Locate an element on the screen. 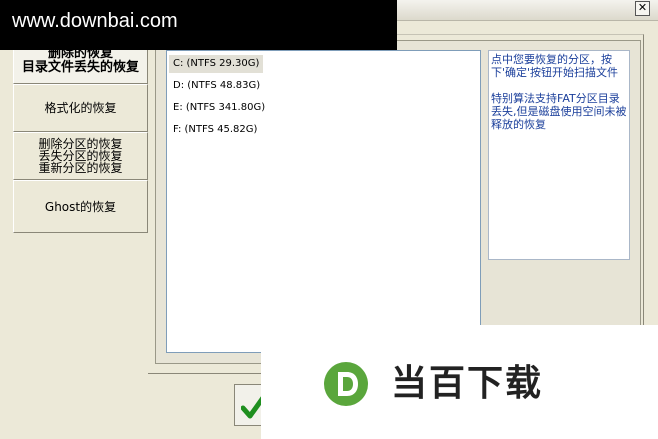 Image resolution: width=658 pixels, height=439 pixels. list-item-drive-f: F: (NTFS 45.82G) is located at coordinates (215, 130).